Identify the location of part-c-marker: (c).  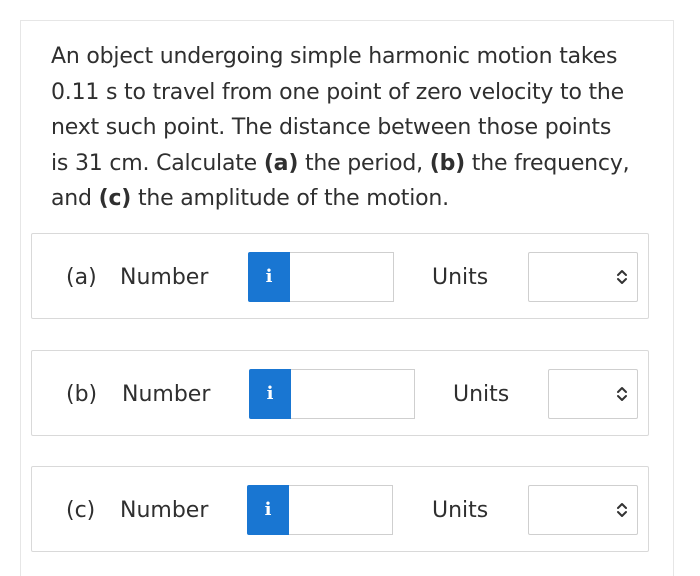
(115, 198).